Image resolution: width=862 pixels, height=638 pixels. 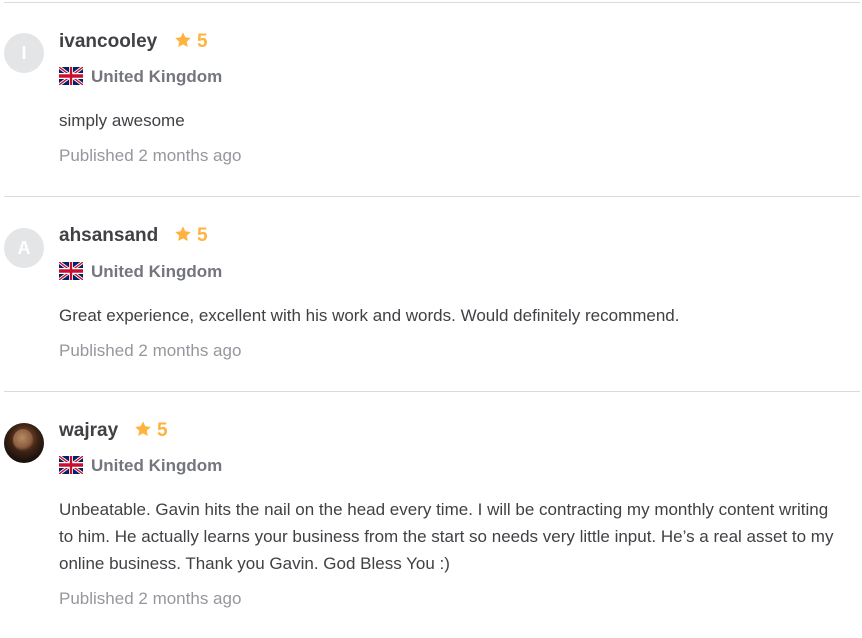 I want to click on avatar: I, so click(x=24, y=53).